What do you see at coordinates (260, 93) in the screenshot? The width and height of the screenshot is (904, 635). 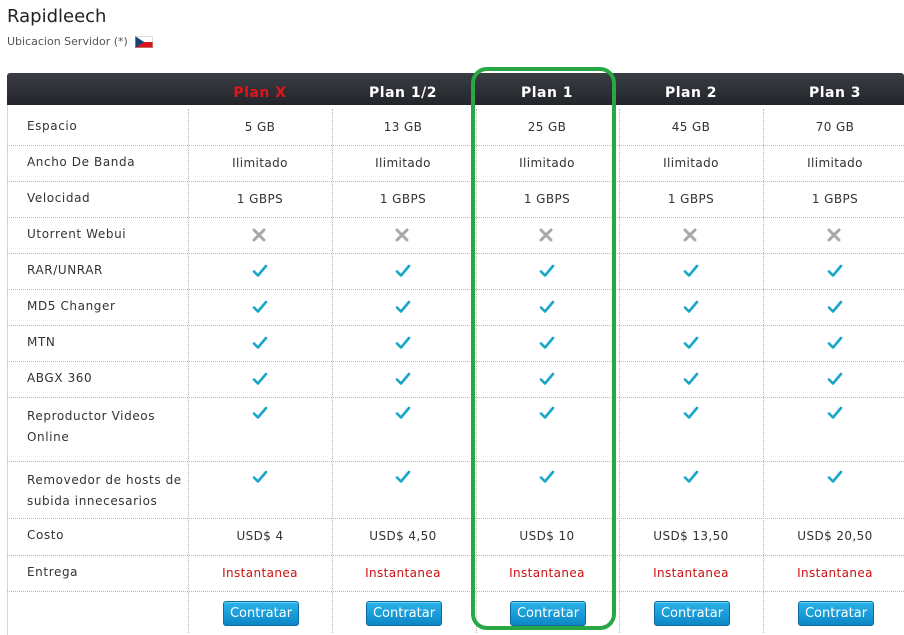 I see `plan-header-1: Plan X` at bounding box center [260, 93].